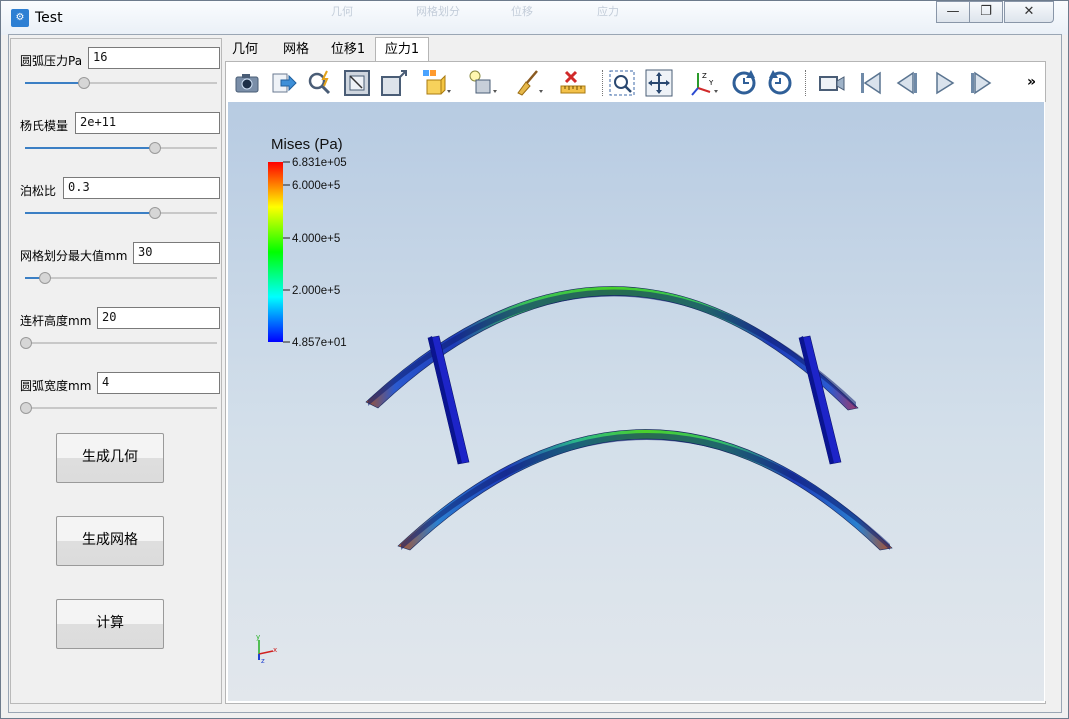  I want to click on legend-min: 4.857e+01, so click(319, 343).